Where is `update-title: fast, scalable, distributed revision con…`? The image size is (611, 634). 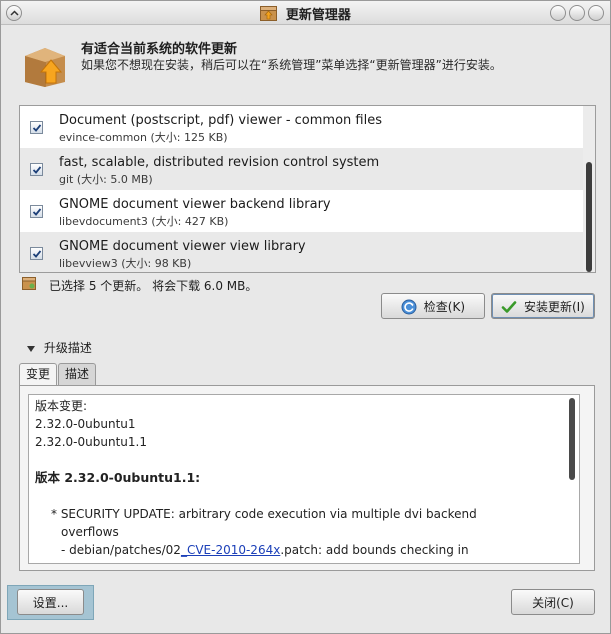
update-title: fast, scalable, distributed revision con… is located at coordinates (219, 162).